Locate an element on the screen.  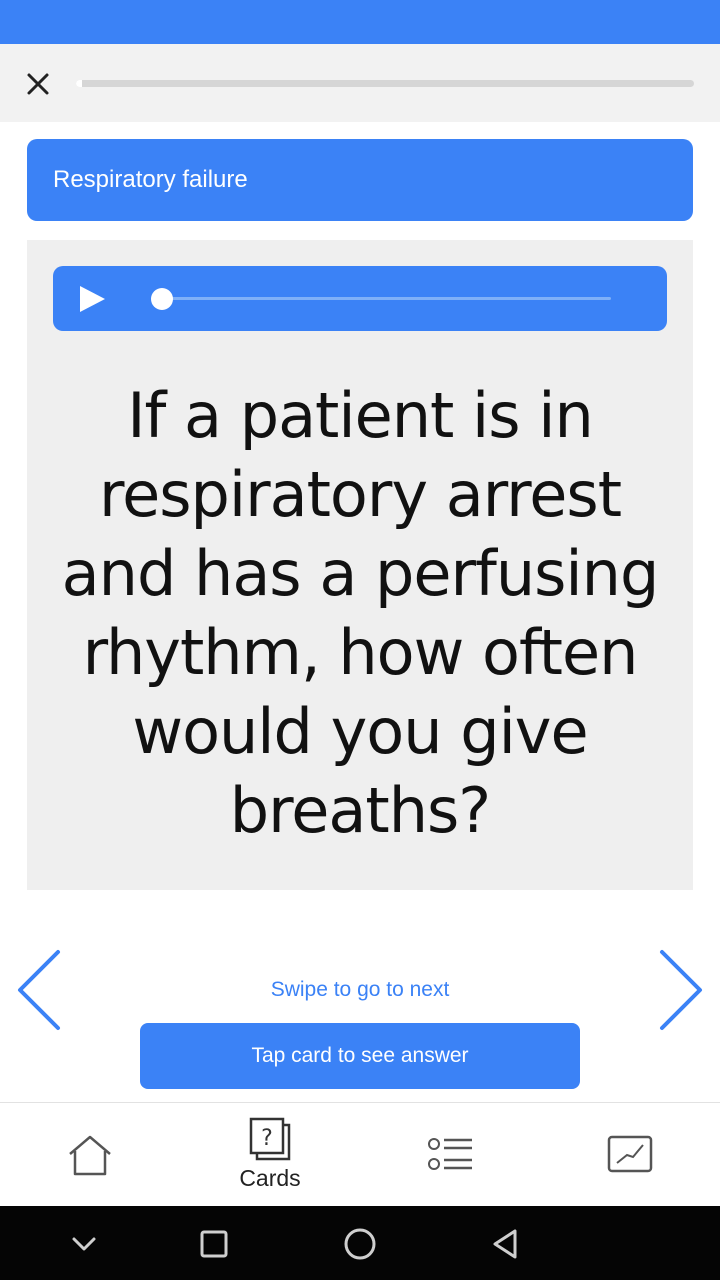
tab-list is located at coordinates (450, 1155).